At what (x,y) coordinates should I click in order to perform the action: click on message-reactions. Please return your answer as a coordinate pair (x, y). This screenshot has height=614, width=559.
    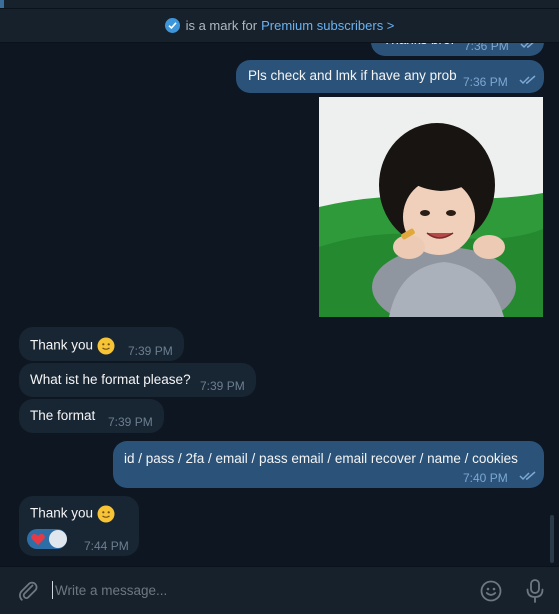
    Looking at the image, I should click on (47, 539).